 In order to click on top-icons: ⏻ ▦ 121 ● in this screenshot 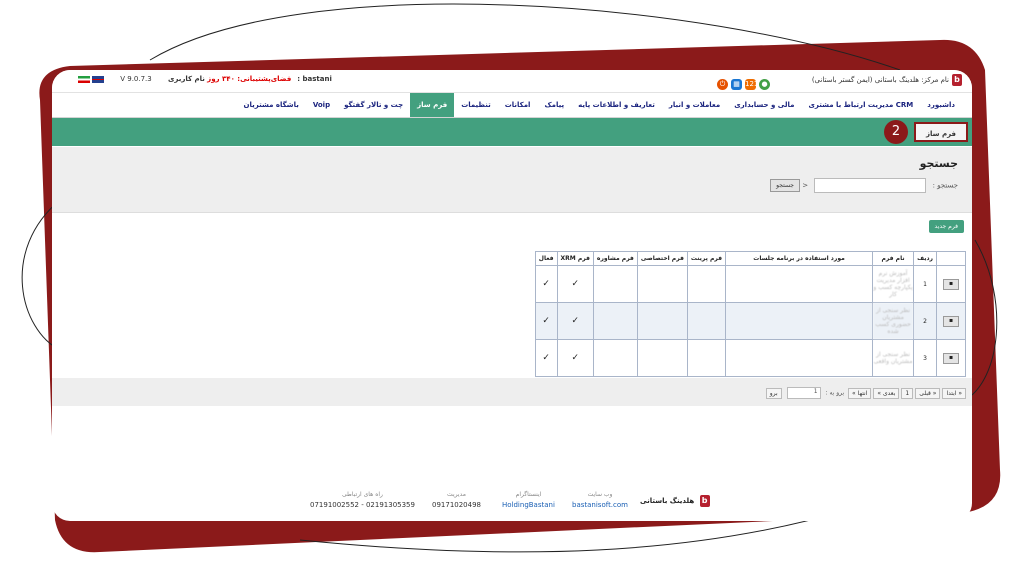, I will do `click(742, 83)`.